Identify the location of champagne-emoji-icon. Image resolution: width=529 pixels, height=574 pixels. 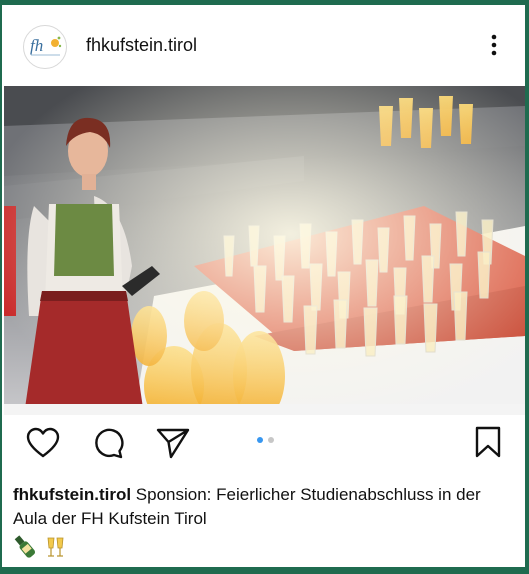
(39, 546).